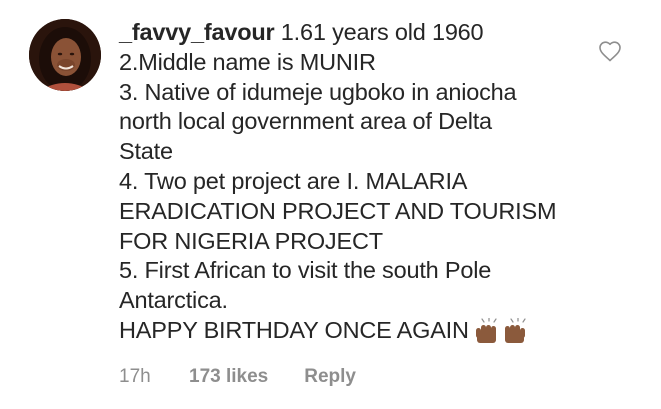  What do you see at coordinates (305, 270) in the screenshot?
I see `comment-text-line: 5. First African to visit the south Pole` at bounding box center [305, 270].